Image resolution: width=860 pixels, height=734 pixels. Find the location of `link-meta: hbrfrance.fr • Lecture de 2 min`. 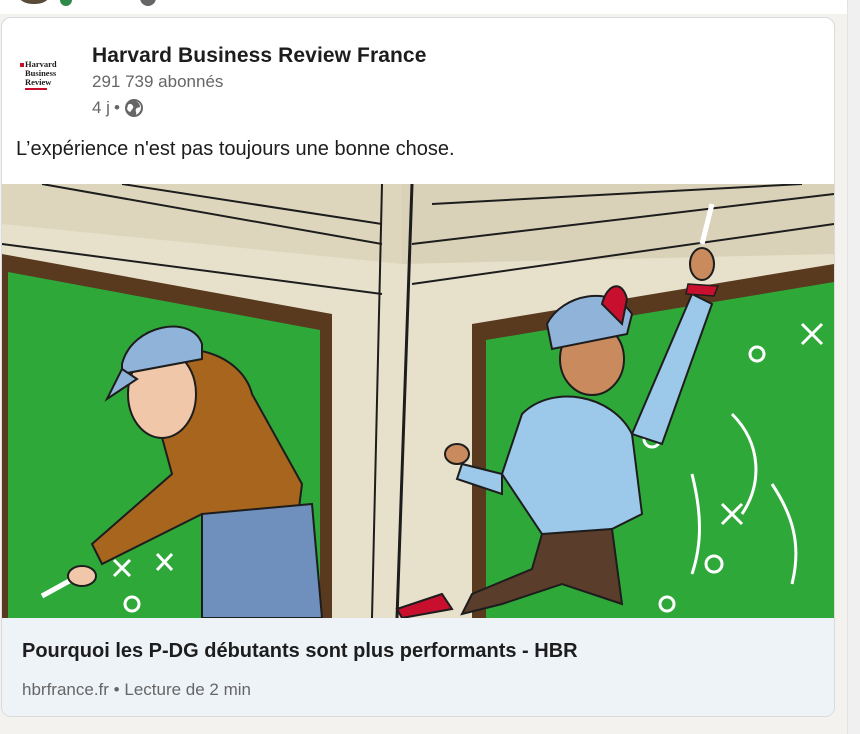

link-meta: hbrfrance.fr • Lecture de 2 min is located at coordinates (136, 690).